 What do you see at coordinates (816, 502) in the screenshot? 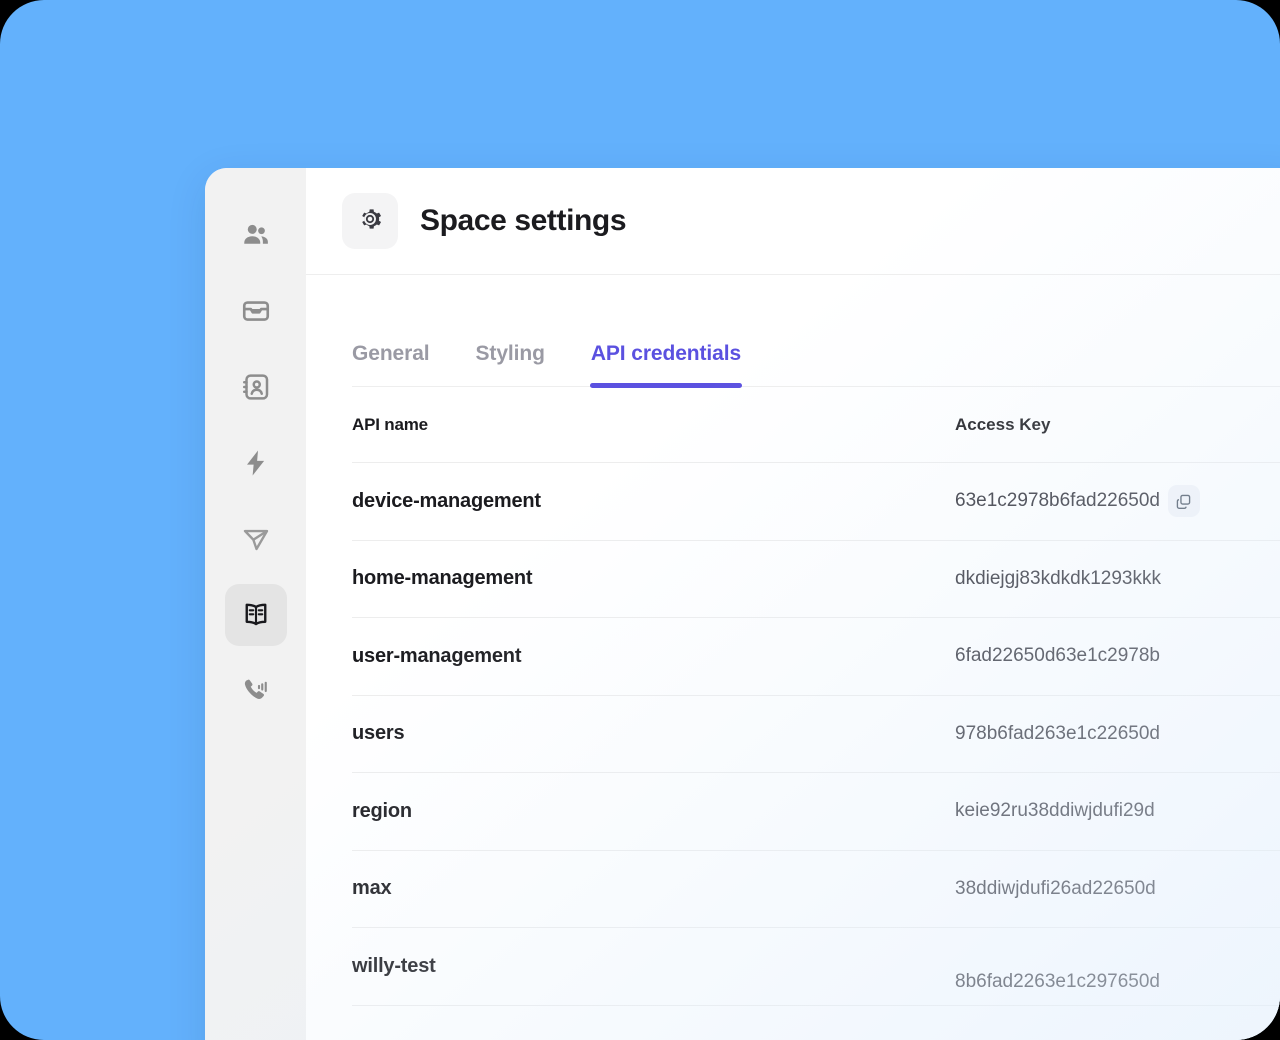
I see `table-row: device-management 63e1c2978b6fad22650d` at bounding box center [816, 502].